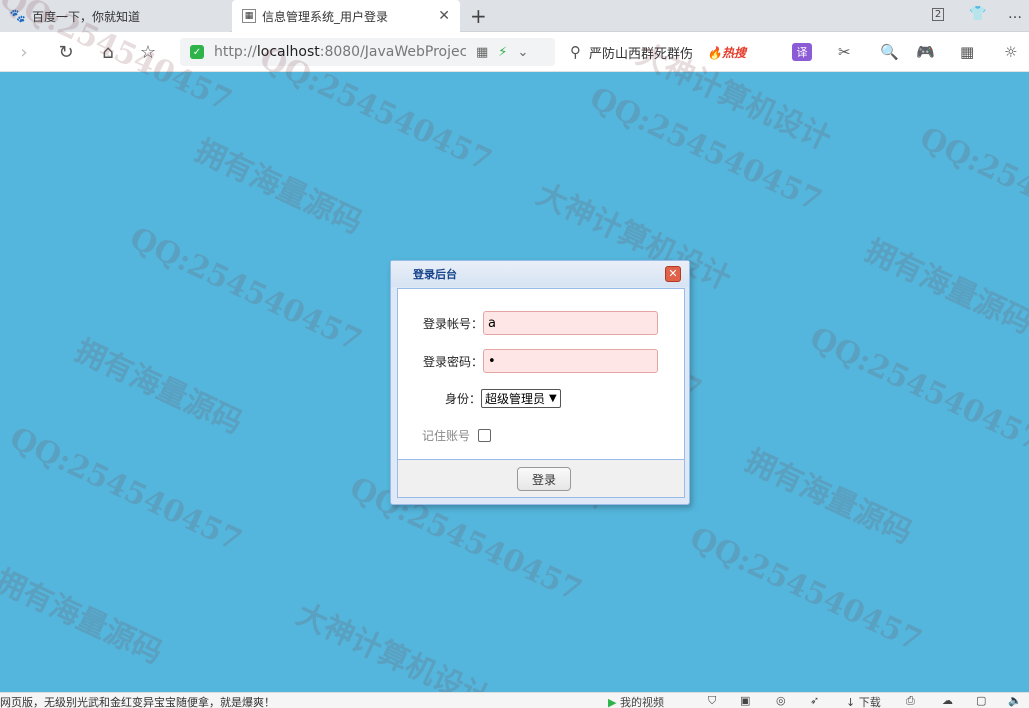  Describe the element at coordinates (249, 16) in the screenshot. I see `page-thumbnail-icon: ▦` at that location.